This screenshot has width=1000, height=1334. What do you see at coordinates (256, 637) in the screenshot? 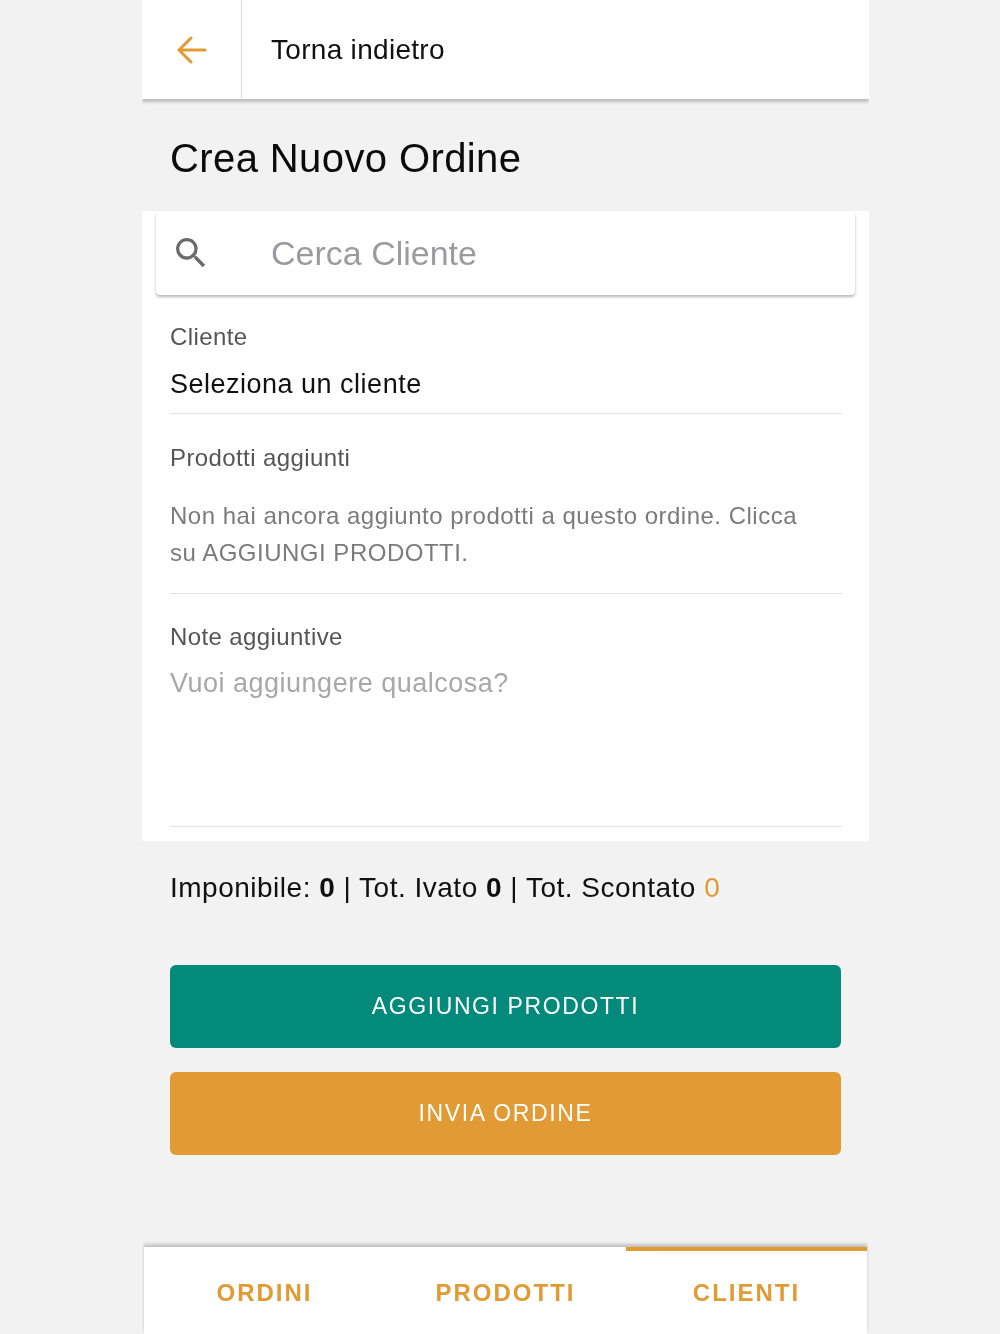
I see `notes-label: Note aggiuntive` at bounding box center [256, 637].